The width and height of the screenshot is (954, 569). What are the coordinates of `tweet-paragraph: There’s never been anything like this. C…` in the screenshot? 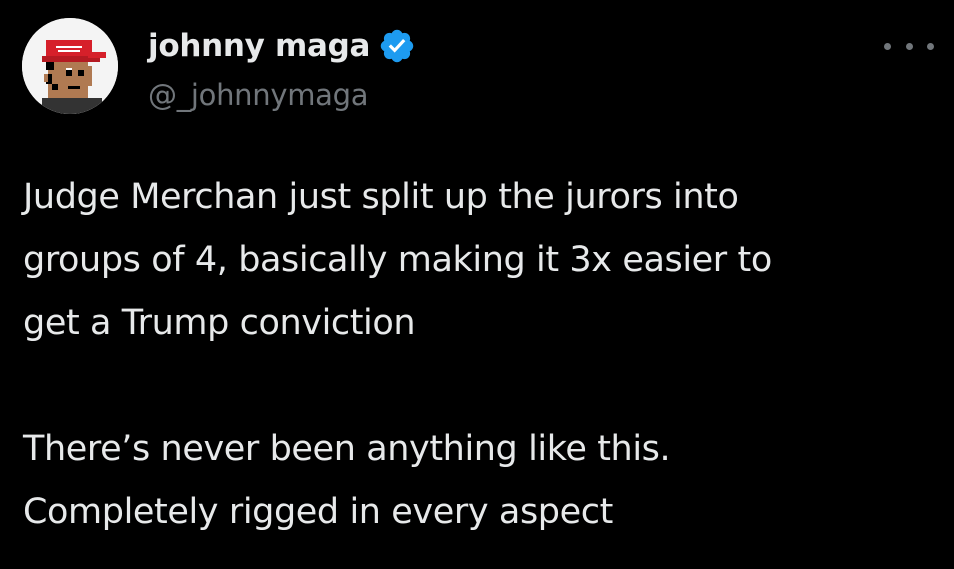 It's located at (347, 480).